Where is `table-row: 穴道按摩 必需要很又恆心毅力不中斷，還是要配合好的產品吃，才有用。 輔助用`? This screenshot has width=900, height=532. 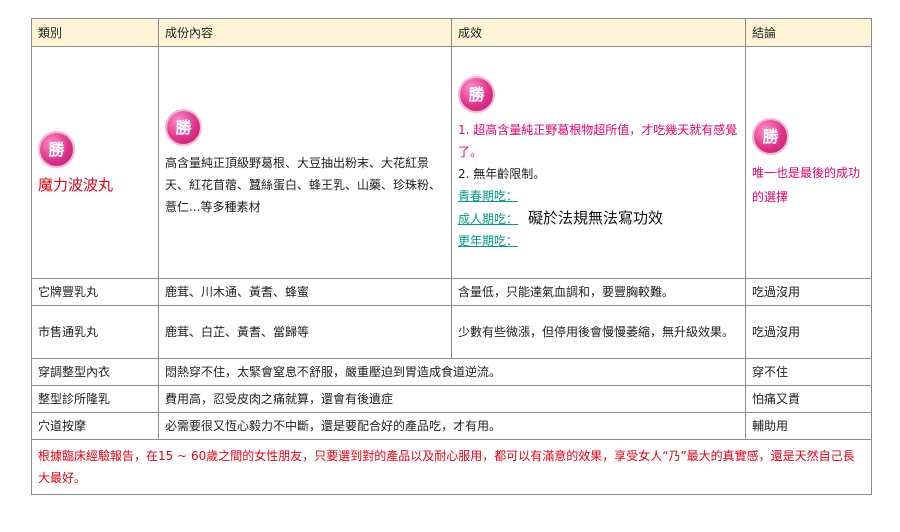
table-row: 穴道按摩 必需要很又恆心毅力不中斷，還是要配合好的產品吃，才有用。 輔助用 is located at coordinates (451, 426).